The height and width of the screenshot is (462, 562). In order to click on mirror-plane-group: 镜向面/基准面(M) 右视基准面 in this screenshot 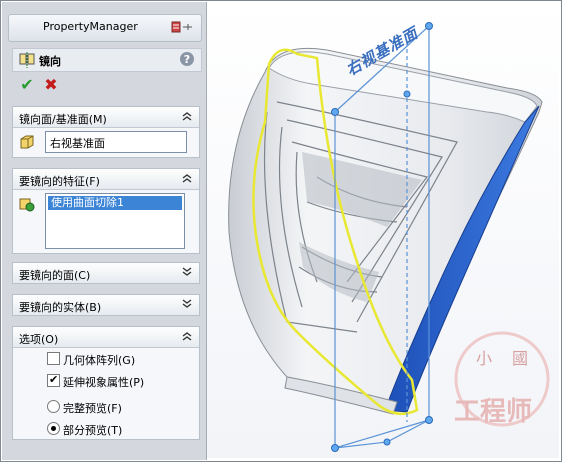, I will do `click(106, 132)`.